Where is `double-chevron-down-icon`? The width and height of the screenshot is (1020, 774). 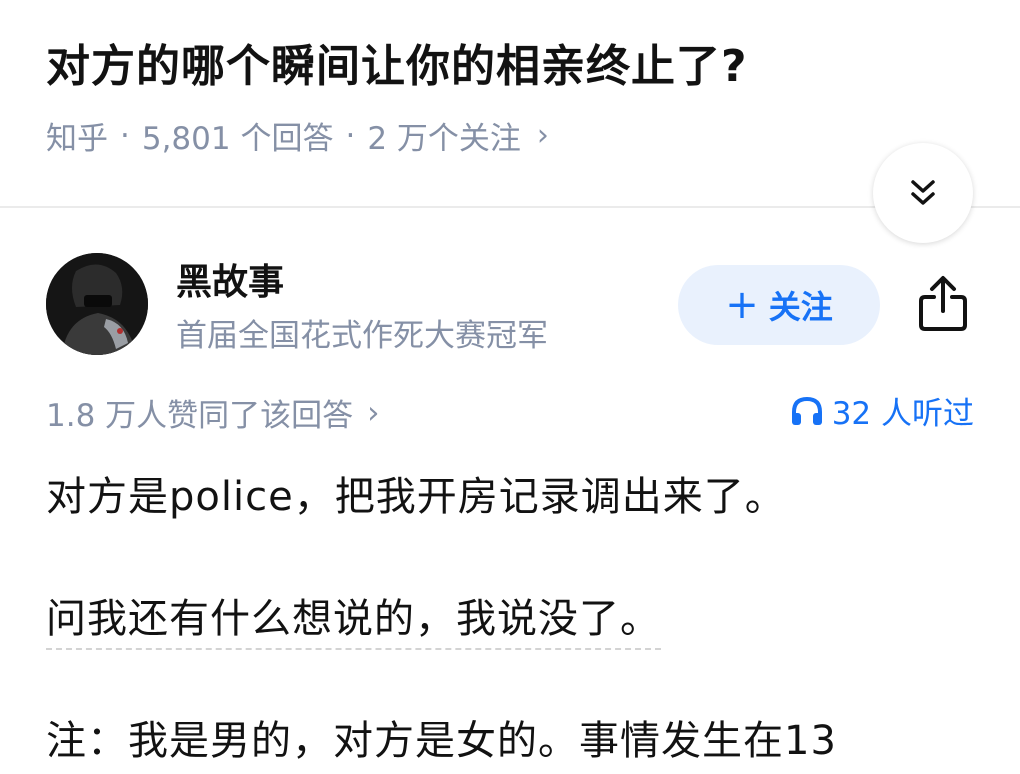
double-chevron-down-icon is located at coordinates (923, 192).